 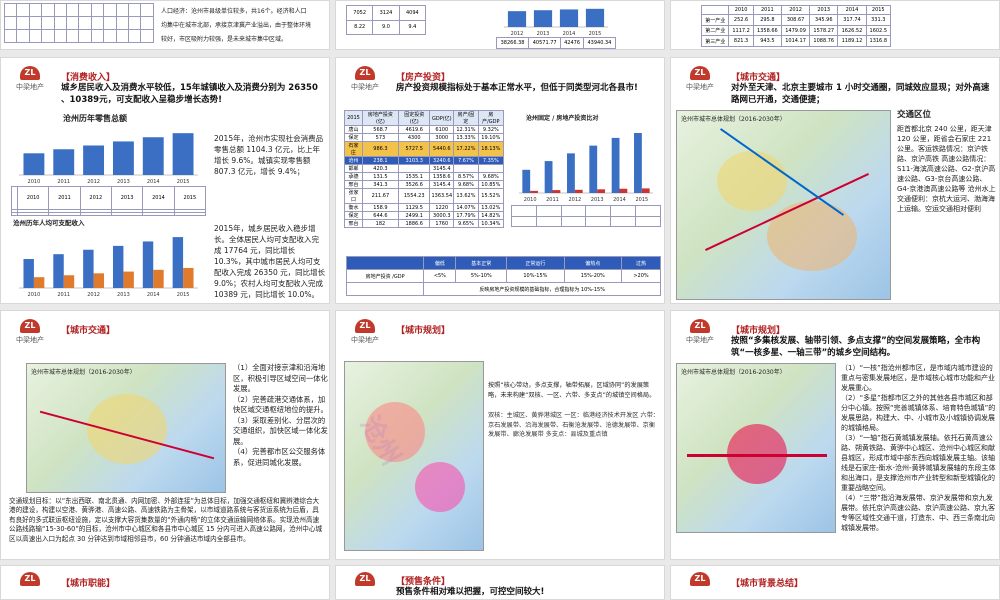 What do you see at coordinates (414, 129) in the screenshot?
I see `table-cell: 4619.6` at bounding box center [414, 129].